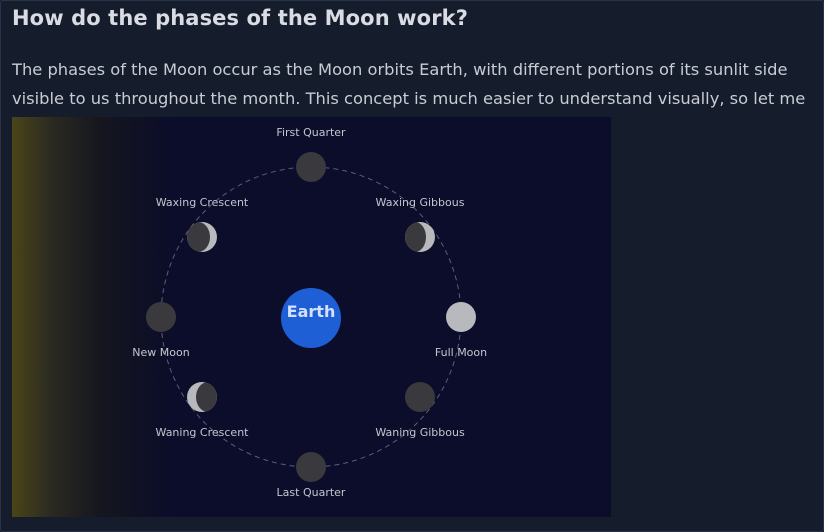 The width and height of the screenshot is (824, 532). Describe the element at coordinates (311, 492) in the screenshot. I see `label-last-quarter: Last Quarter` at that location.